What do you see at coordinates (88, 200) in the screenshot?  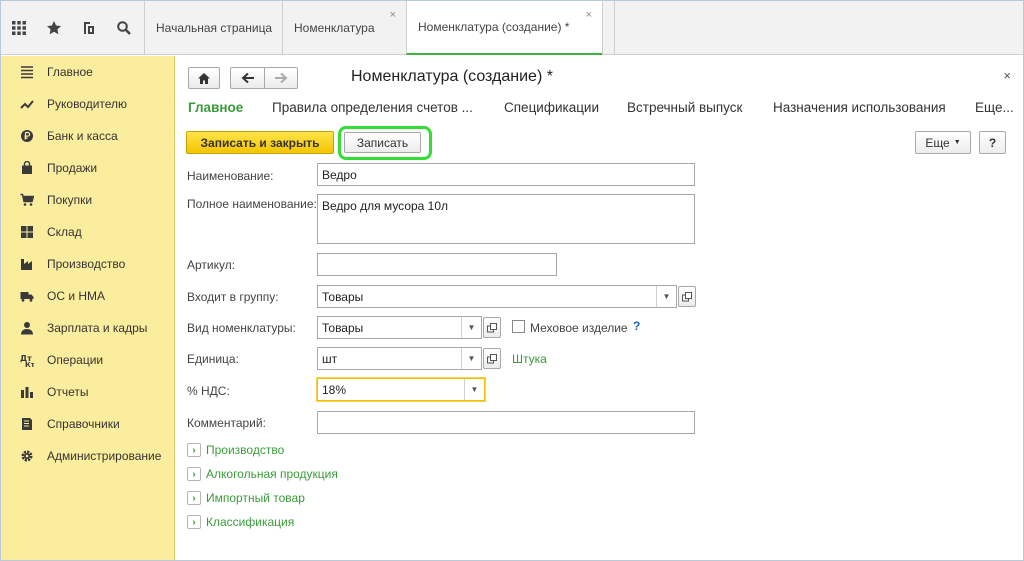 I see `sidebar-item-purchases: Покупки` at bounding box center [88, 200].